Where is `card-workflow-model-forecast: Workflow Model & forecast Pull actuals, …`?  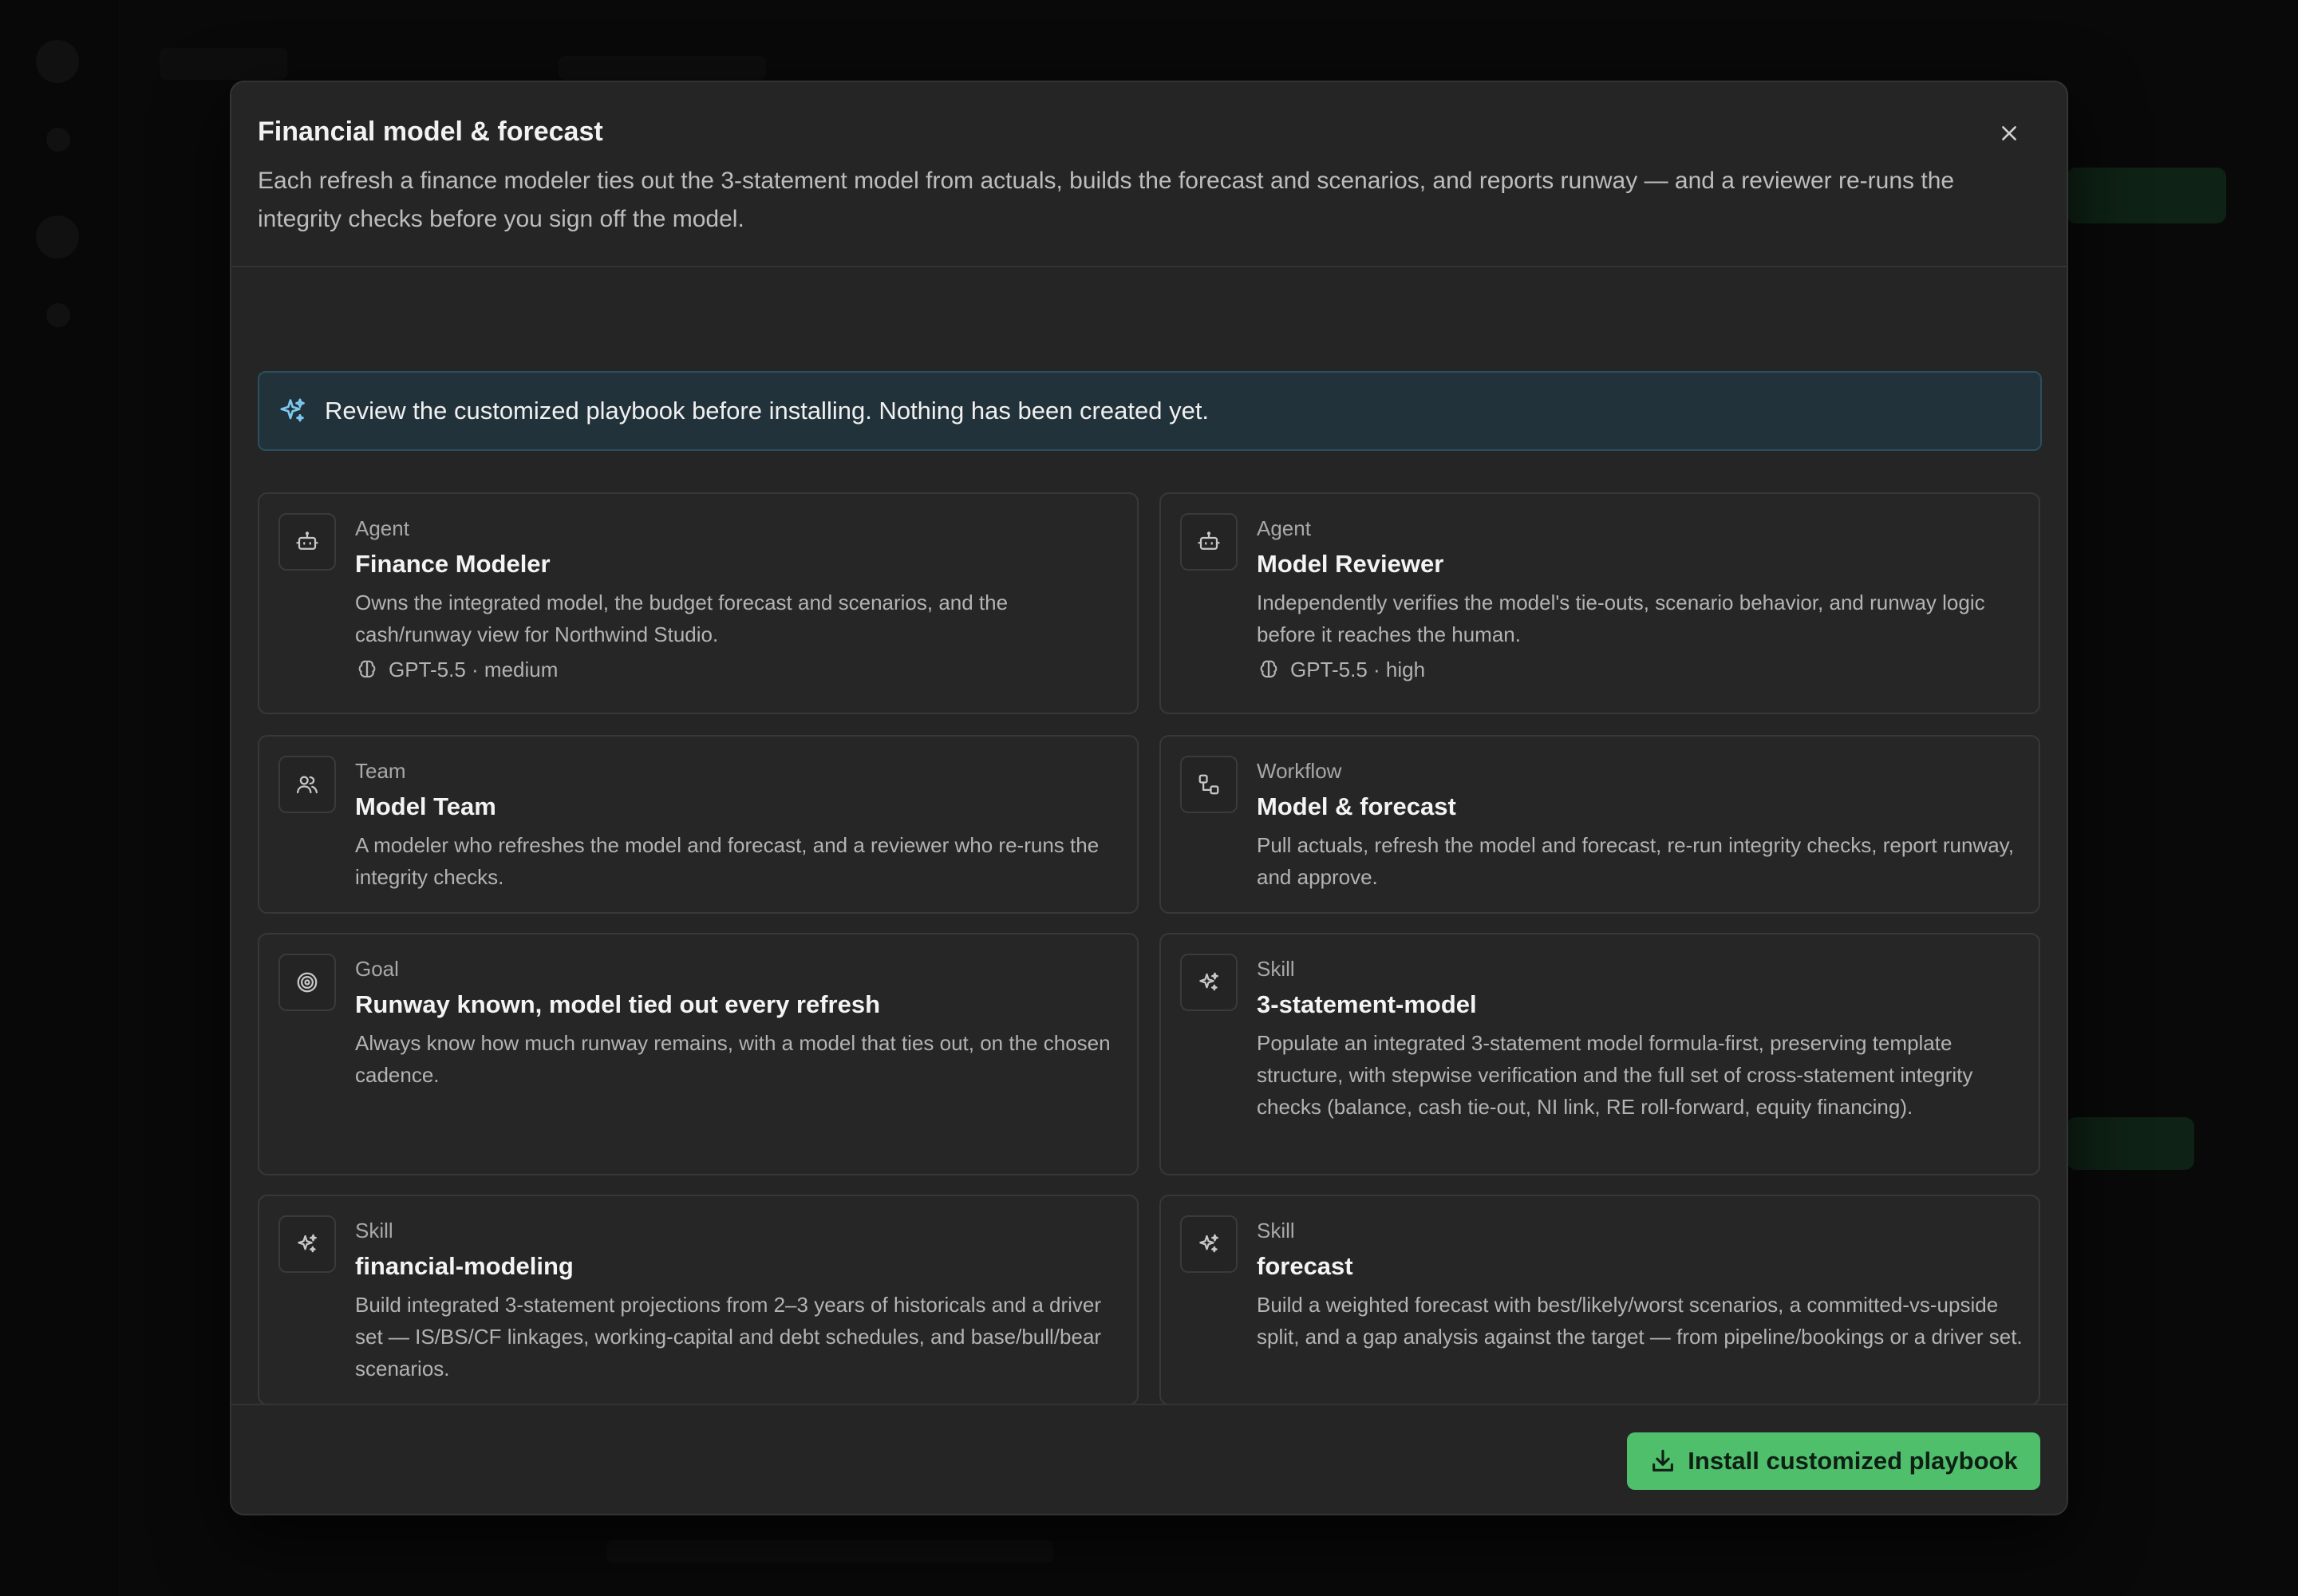 card-workflow-model-forecast: Workflow Model & forecast Pull actuals, … is located at coordinates (1600, 824).